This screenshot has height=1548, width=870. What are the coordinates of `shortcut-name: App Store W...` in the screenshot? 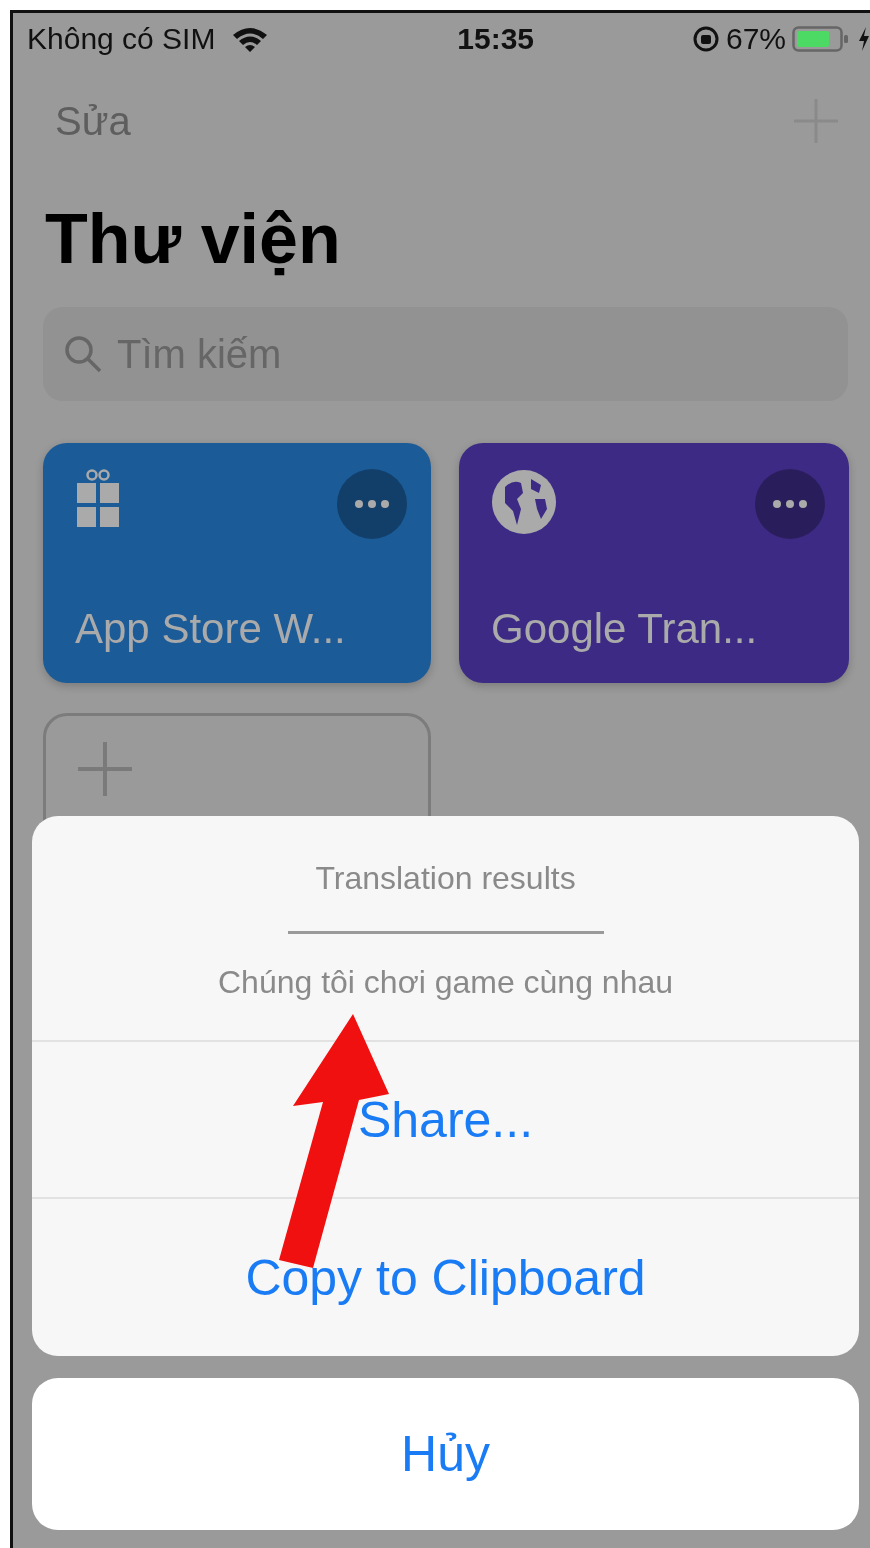 It's located at (211, 629).